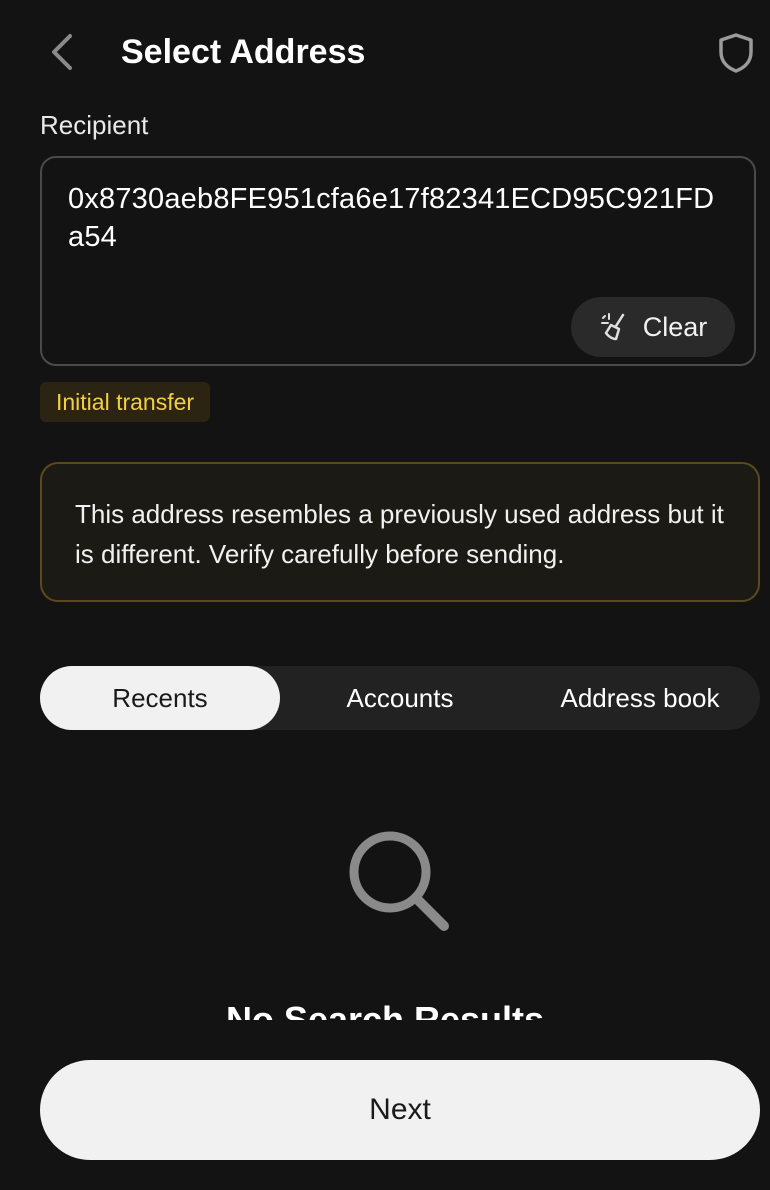  I want to click on clear-button: Clear, so click(653, 327).